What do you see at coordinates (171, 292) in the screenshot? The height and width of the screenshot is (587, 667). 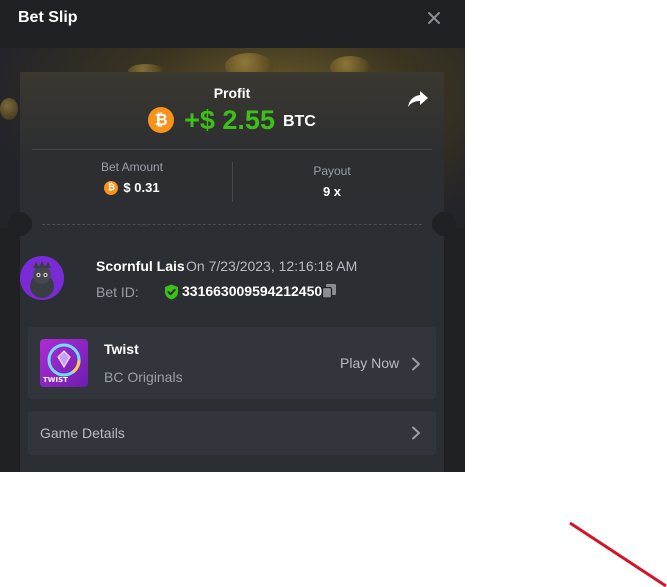 I see `shield-check-icon` at bounding box center [171, 292].